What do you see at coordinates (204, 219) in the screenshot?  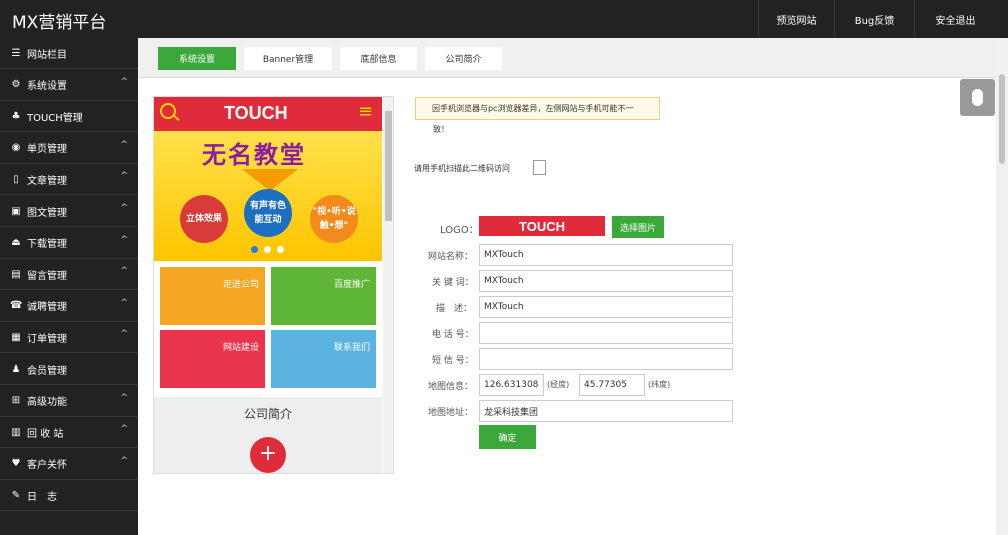 I see `banner-circle-1: 立体效果` at bounding box center [204, 219].